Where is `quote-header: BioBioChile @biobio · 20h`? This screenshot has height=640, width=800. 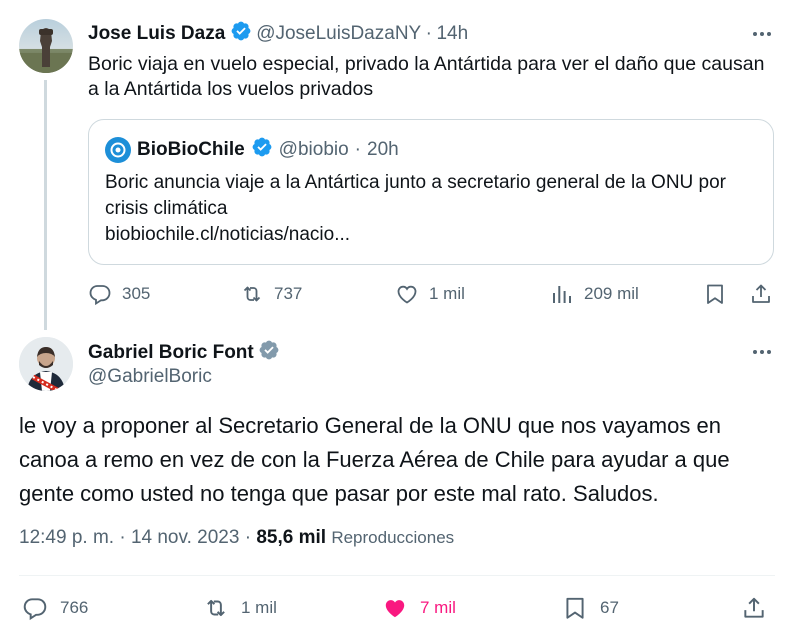
quote-header: BioBioChile @biobio · 20h is located at coordinates (252, 149).